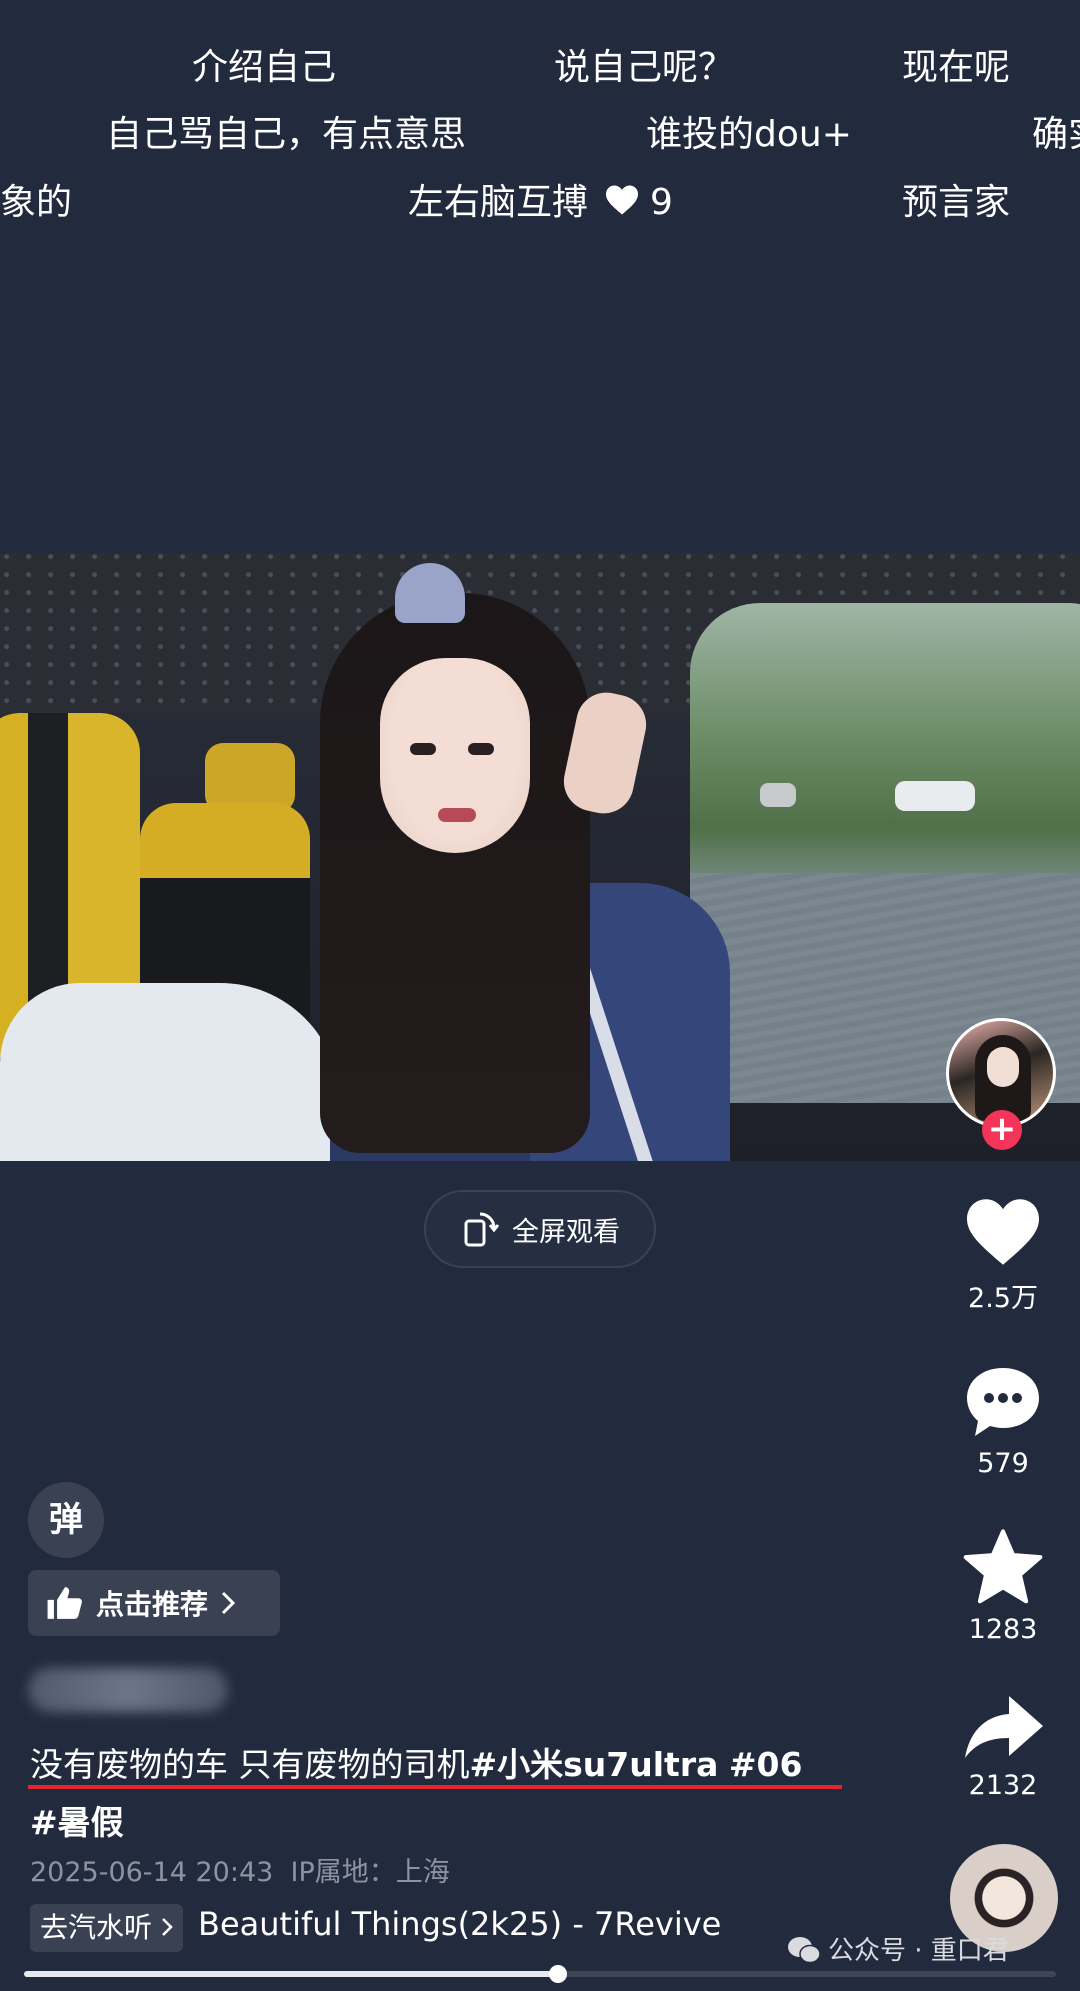 Image resolution: width=1080 pixels, height=1991 pixels. What do you see at coordinates (1003, 1629) in the screenshot?
I see `favorite-count: 1283` at bounding box center [1003, 1629].